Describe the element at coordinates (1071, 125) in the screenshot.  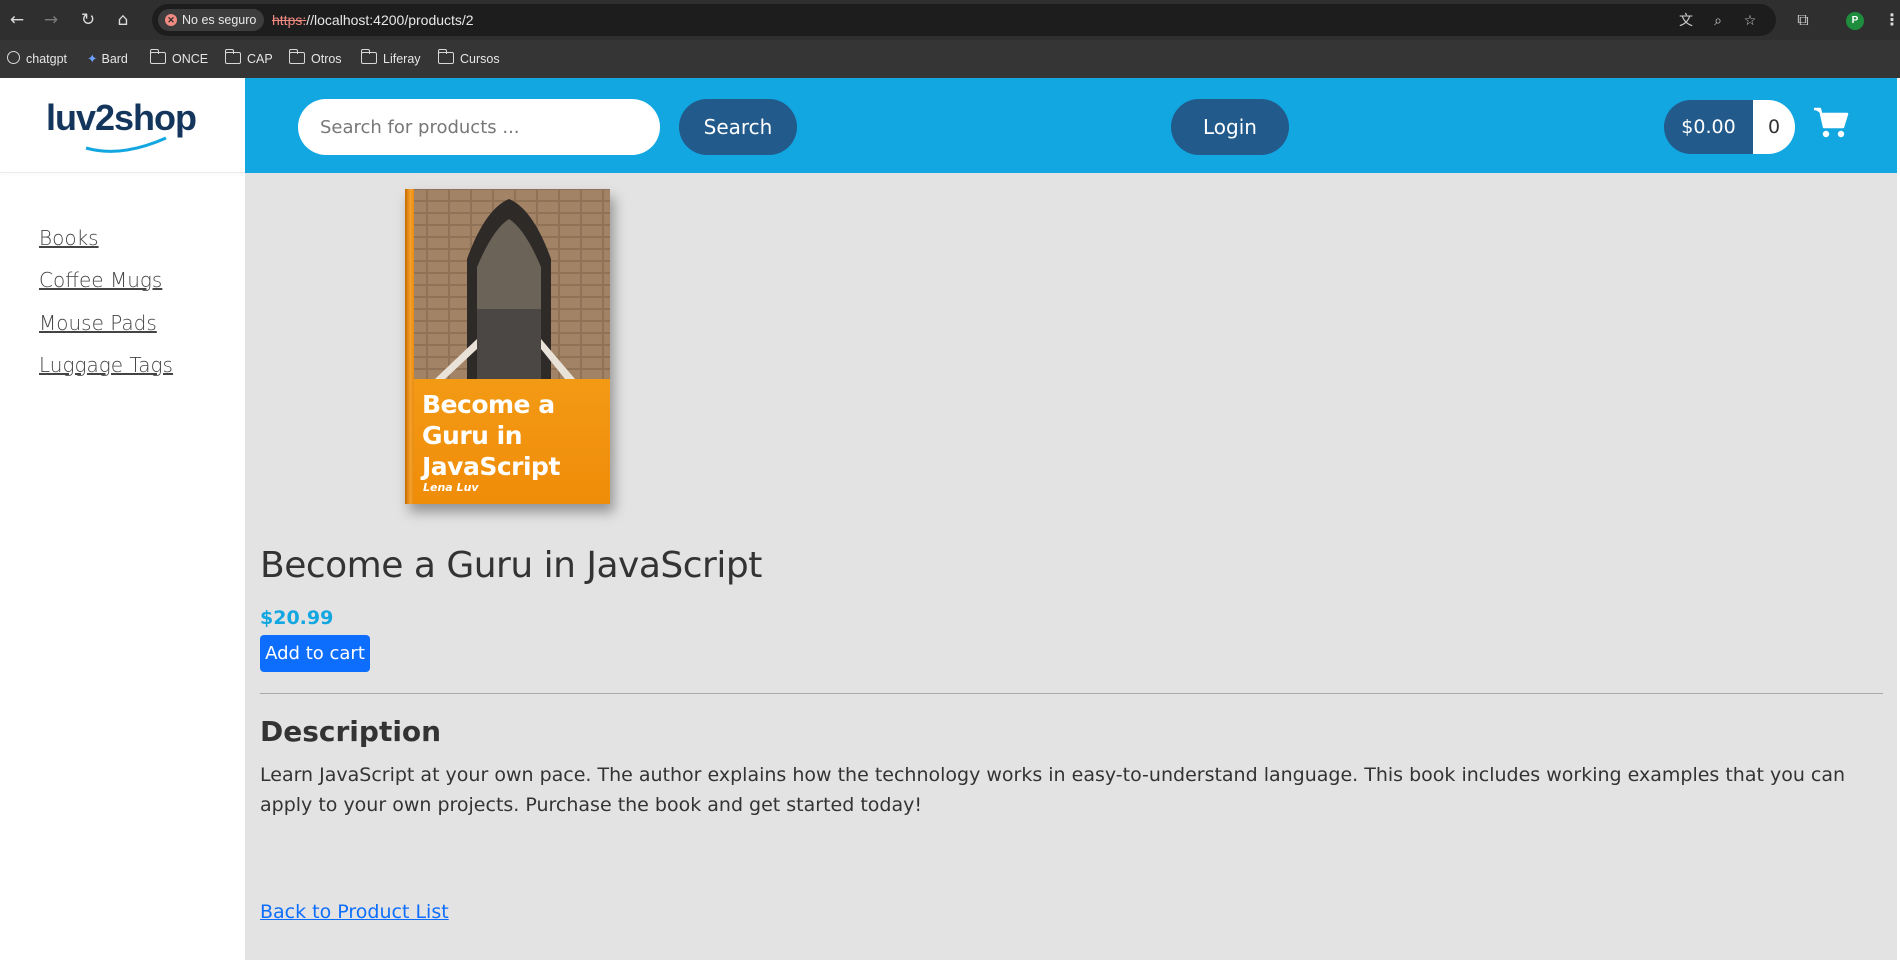
I see `app-header: Search Login $0.00 0` at that location.